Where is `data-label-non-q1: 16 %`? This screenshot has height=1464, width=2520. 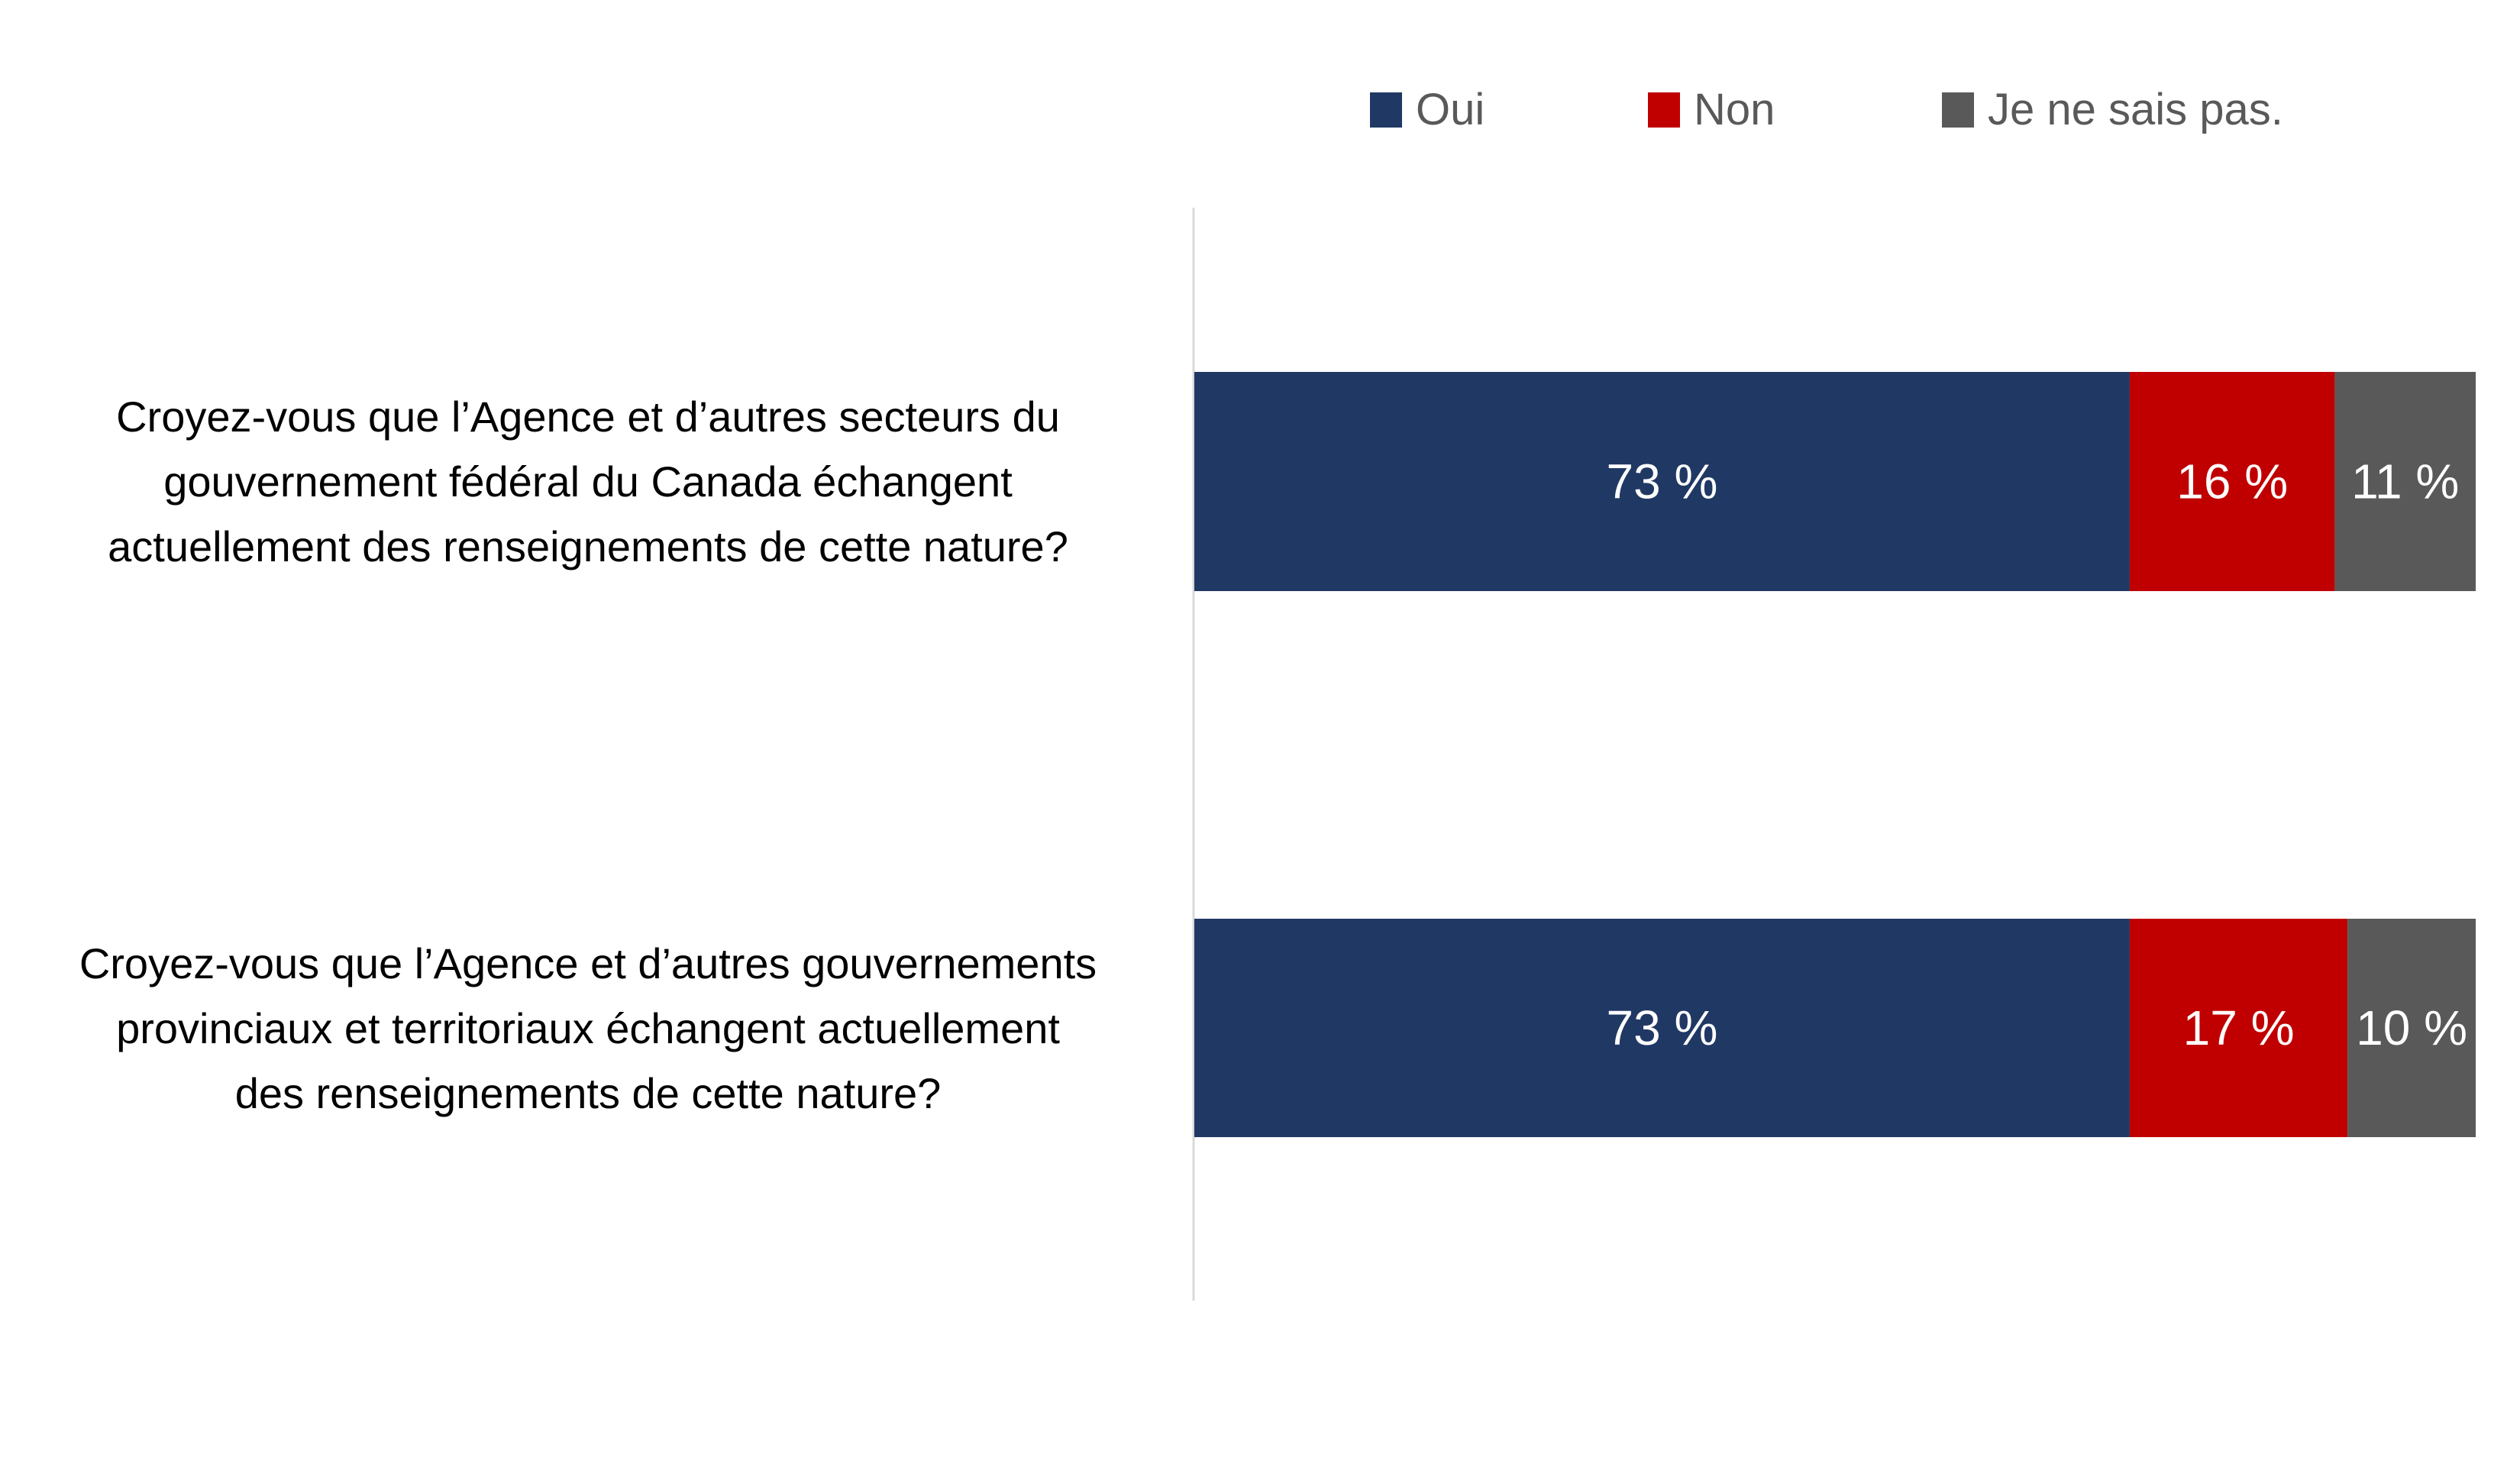 data-label-non-q1: 16 % is located at coordinates (2232, 481).